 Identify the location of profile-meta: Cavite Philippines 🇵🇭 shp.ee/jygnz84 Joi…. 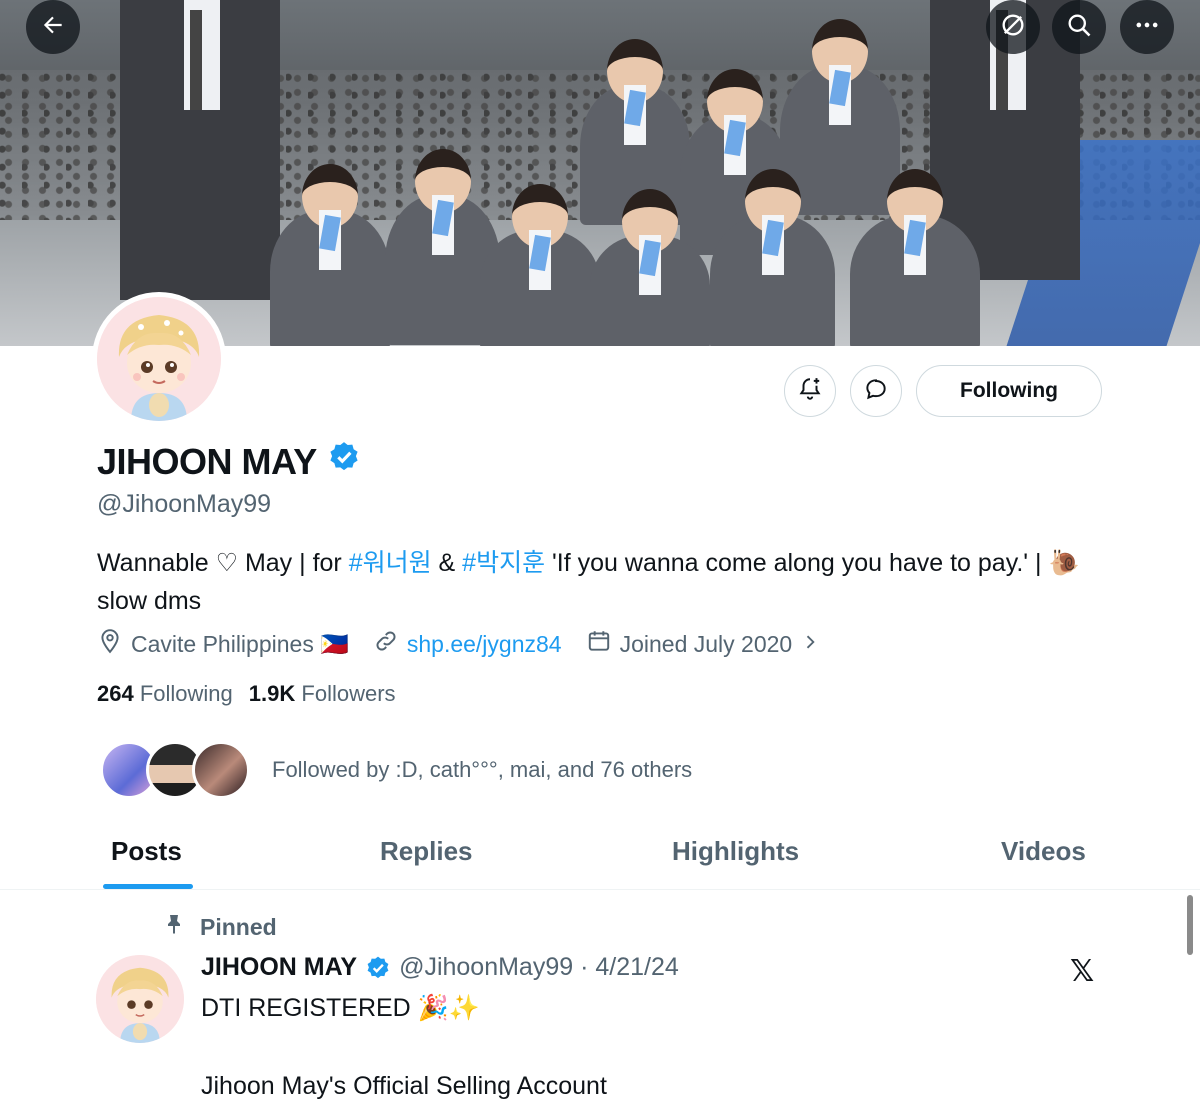
(470, 644).